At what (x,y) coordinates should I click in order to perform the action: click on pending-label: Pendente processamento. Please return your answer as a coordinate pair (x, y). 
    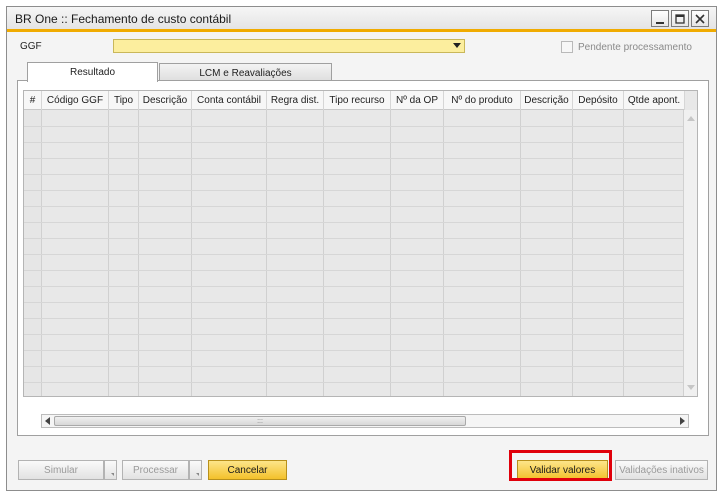
    Looking at the image, I should click on (635, 47).